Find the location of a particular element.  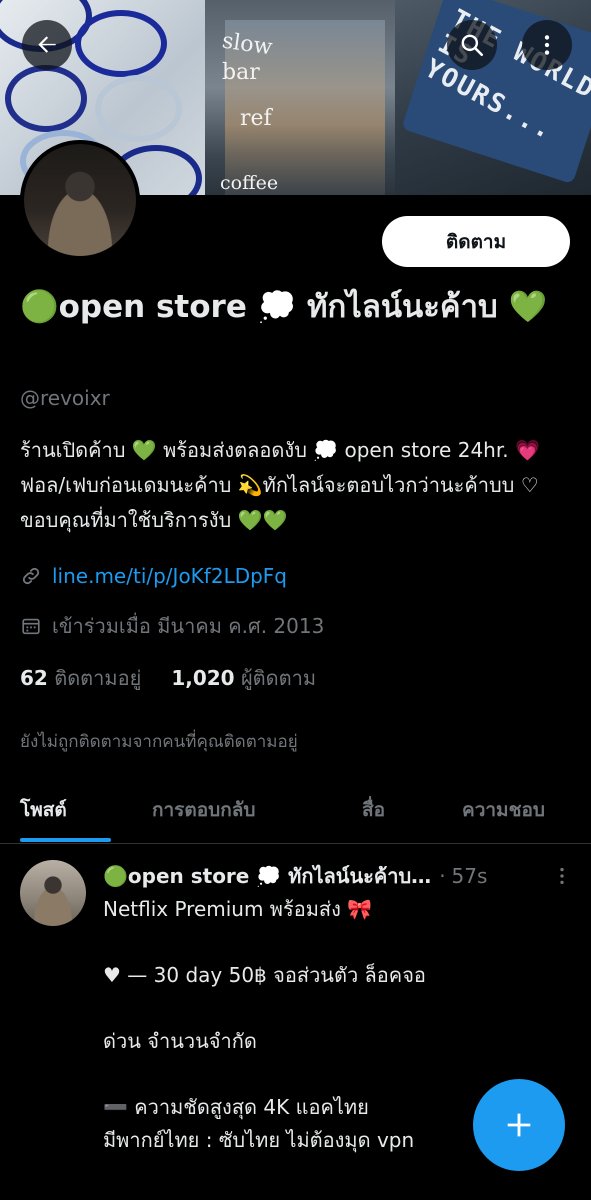

profile-link-row: line.me/ti/p/JoKf2LDpFq is located at coordinates (153, 576).